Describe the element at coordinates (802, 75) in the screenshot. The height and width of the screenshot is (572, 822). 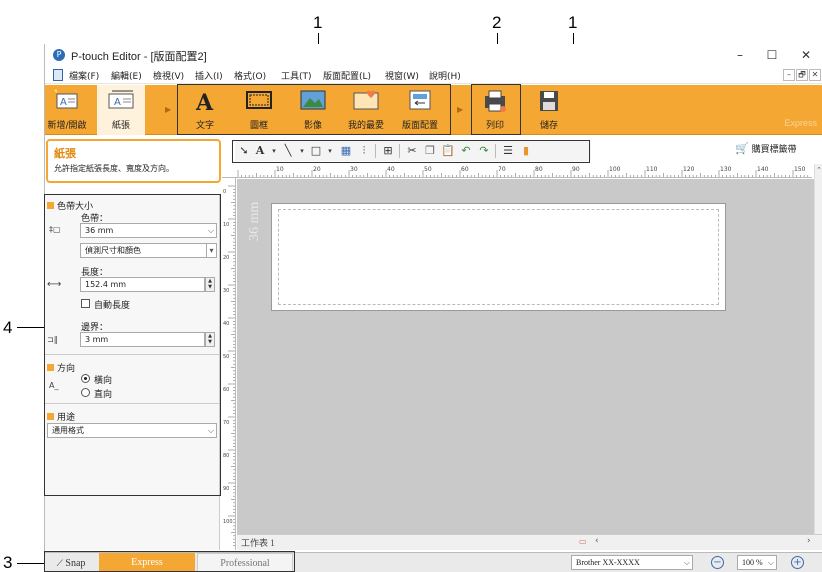
I see `mdi-restore-button: 🗗` at that location.